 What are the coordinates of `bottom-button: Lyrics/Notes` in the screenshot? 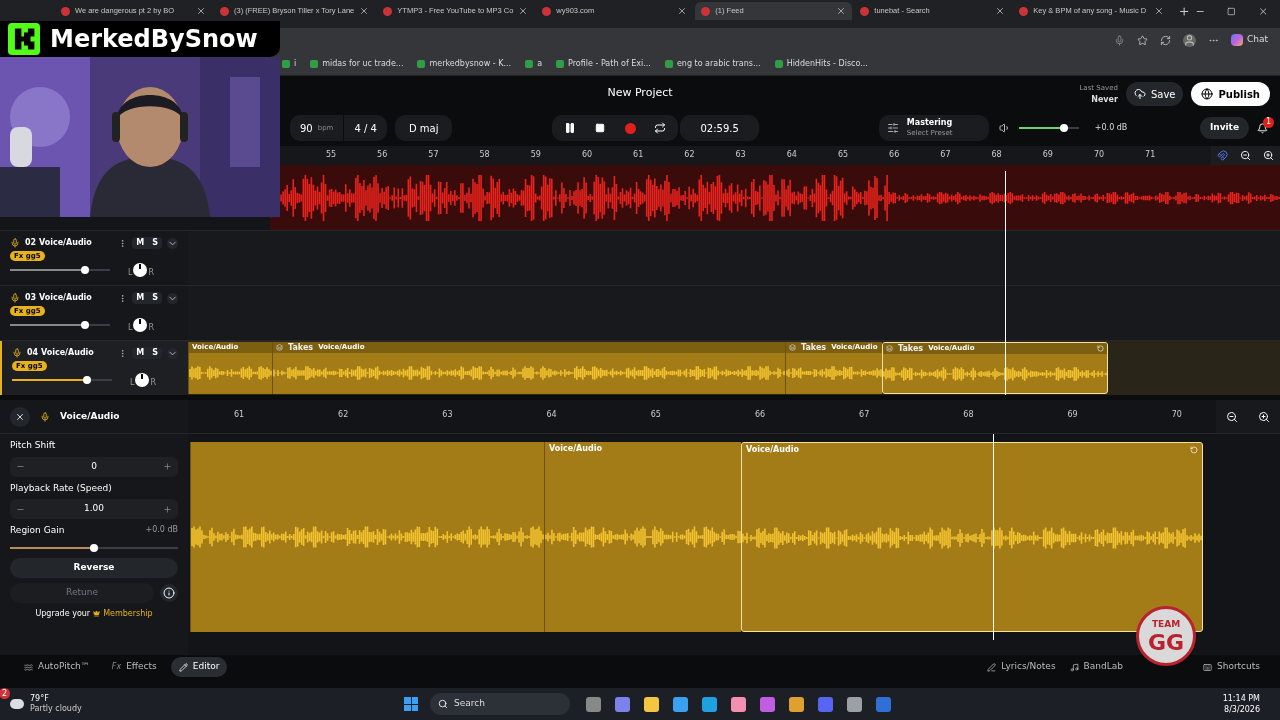 It's located at (1021, 667).